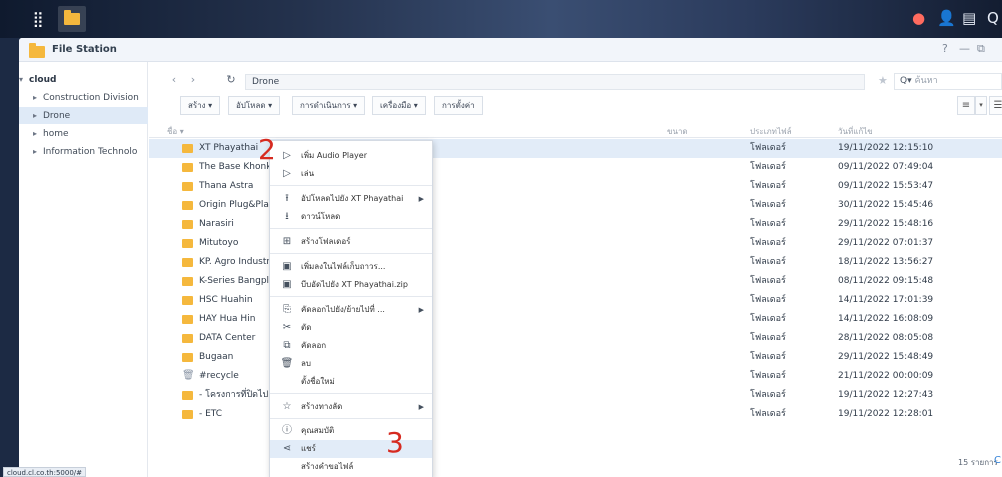 The image size is (1002, 477). I want to click on menu-item-copy-move: ⎘ คัดลอกไปยัง/ย้ายไปที่ ... ▶, so click(351, 310).